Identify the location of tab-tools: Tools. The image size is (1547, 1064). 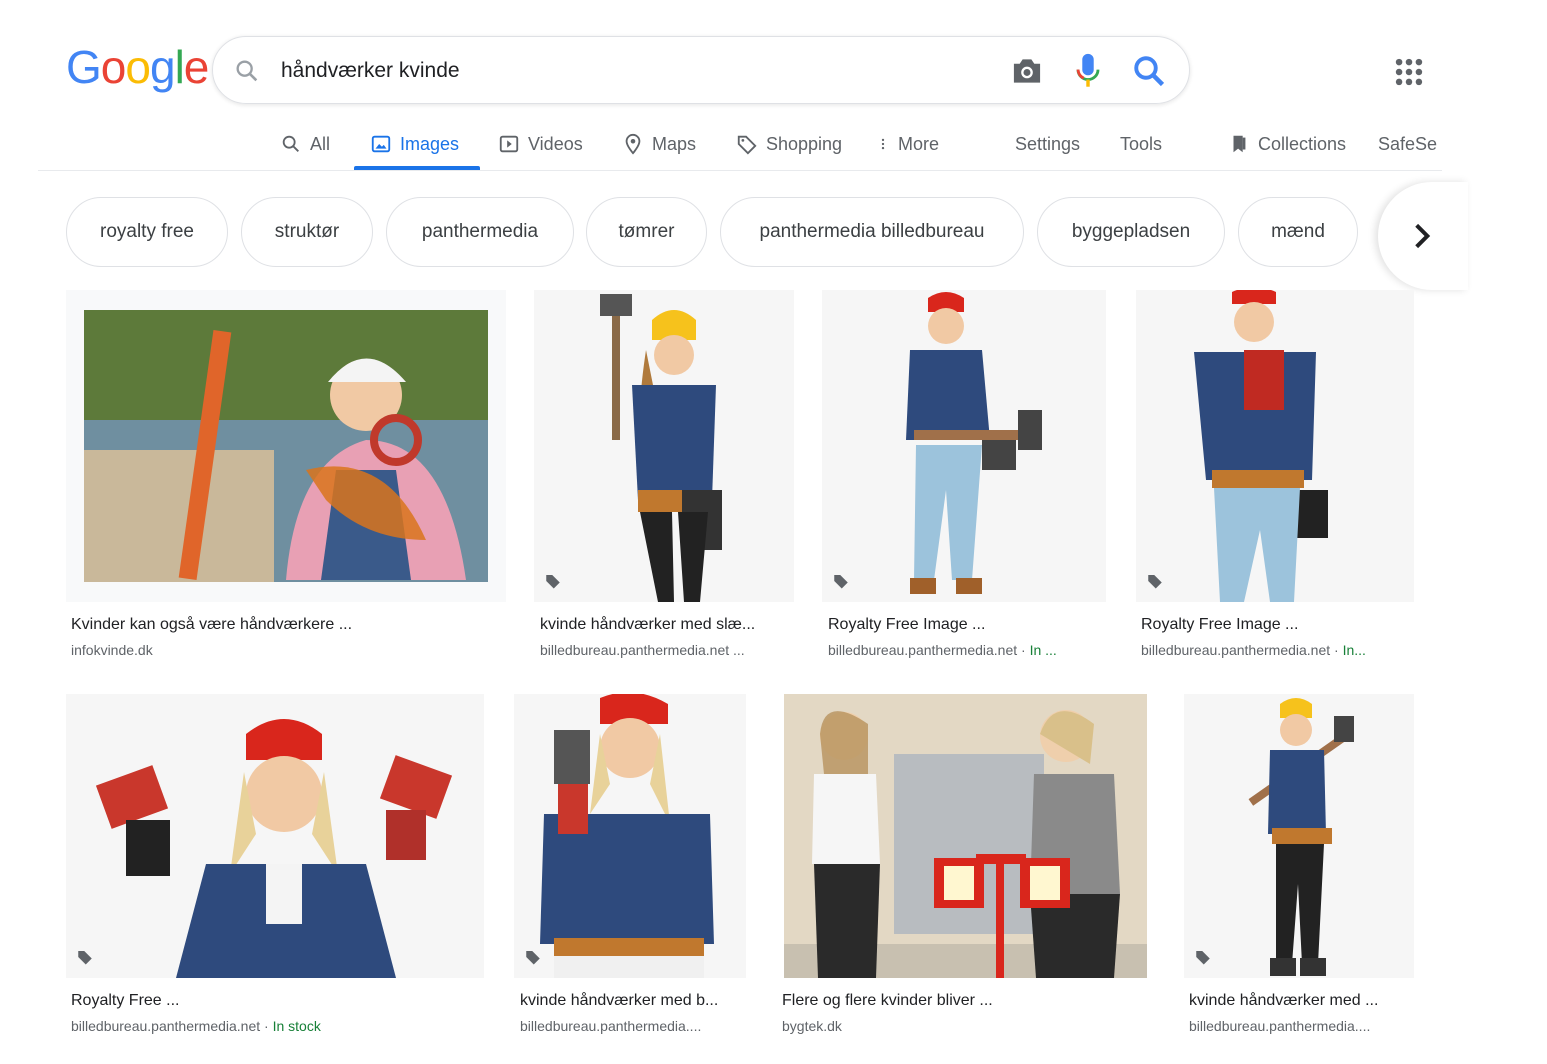
(1141, 144).